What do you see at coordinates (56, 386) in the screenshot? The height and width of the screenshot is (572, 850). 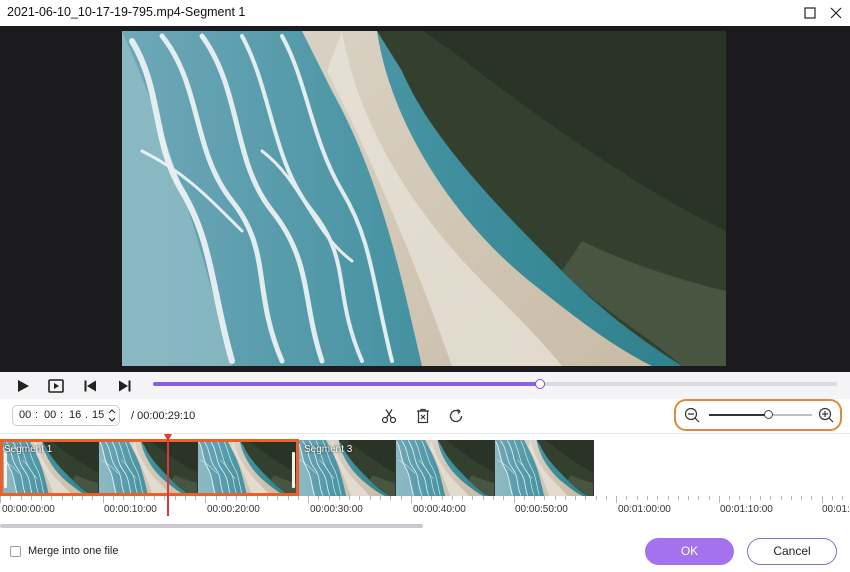 I see `stop-icon` at bounding box center [56, 386].